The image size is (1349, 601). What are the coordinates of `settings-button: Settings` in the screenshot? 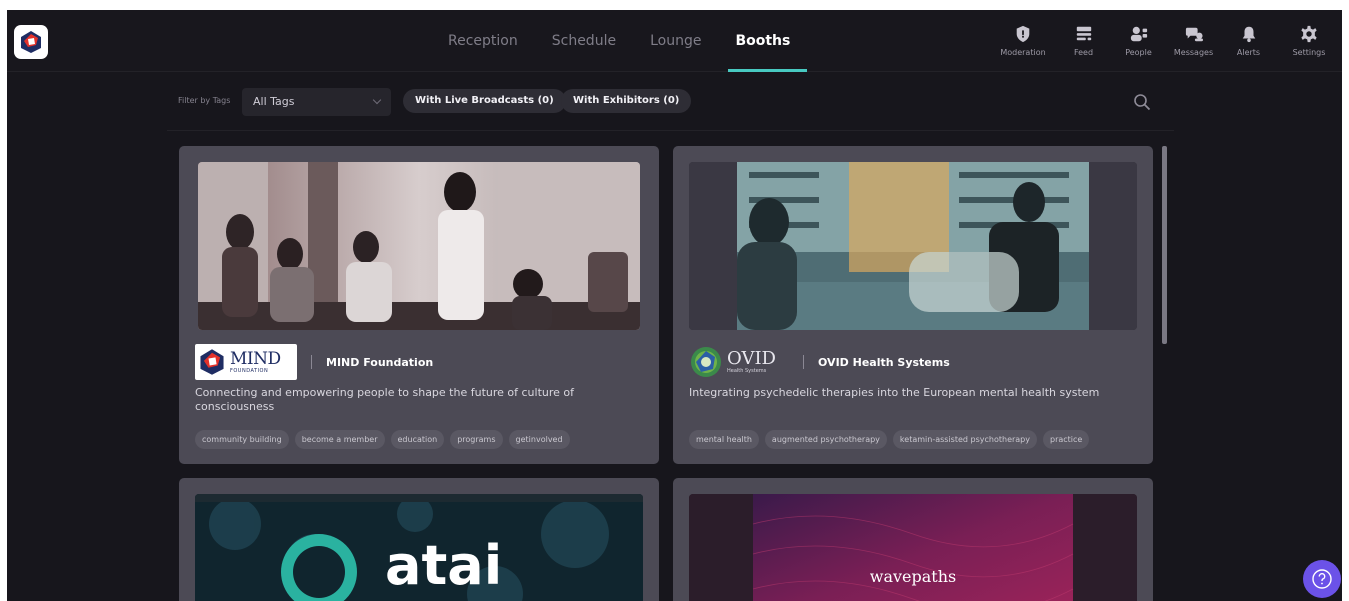 It's located at (1309, 41).